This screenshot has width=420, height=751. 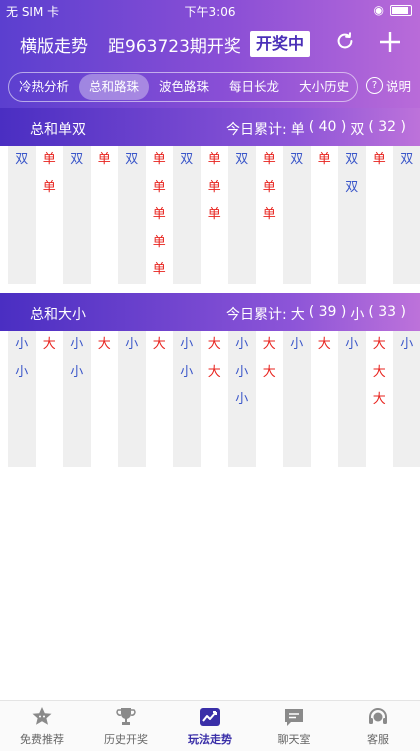 What do you see at coordinates (399, 86) in the screenshot?
I see `help-label: 说明` at bounding box center [399, 86].